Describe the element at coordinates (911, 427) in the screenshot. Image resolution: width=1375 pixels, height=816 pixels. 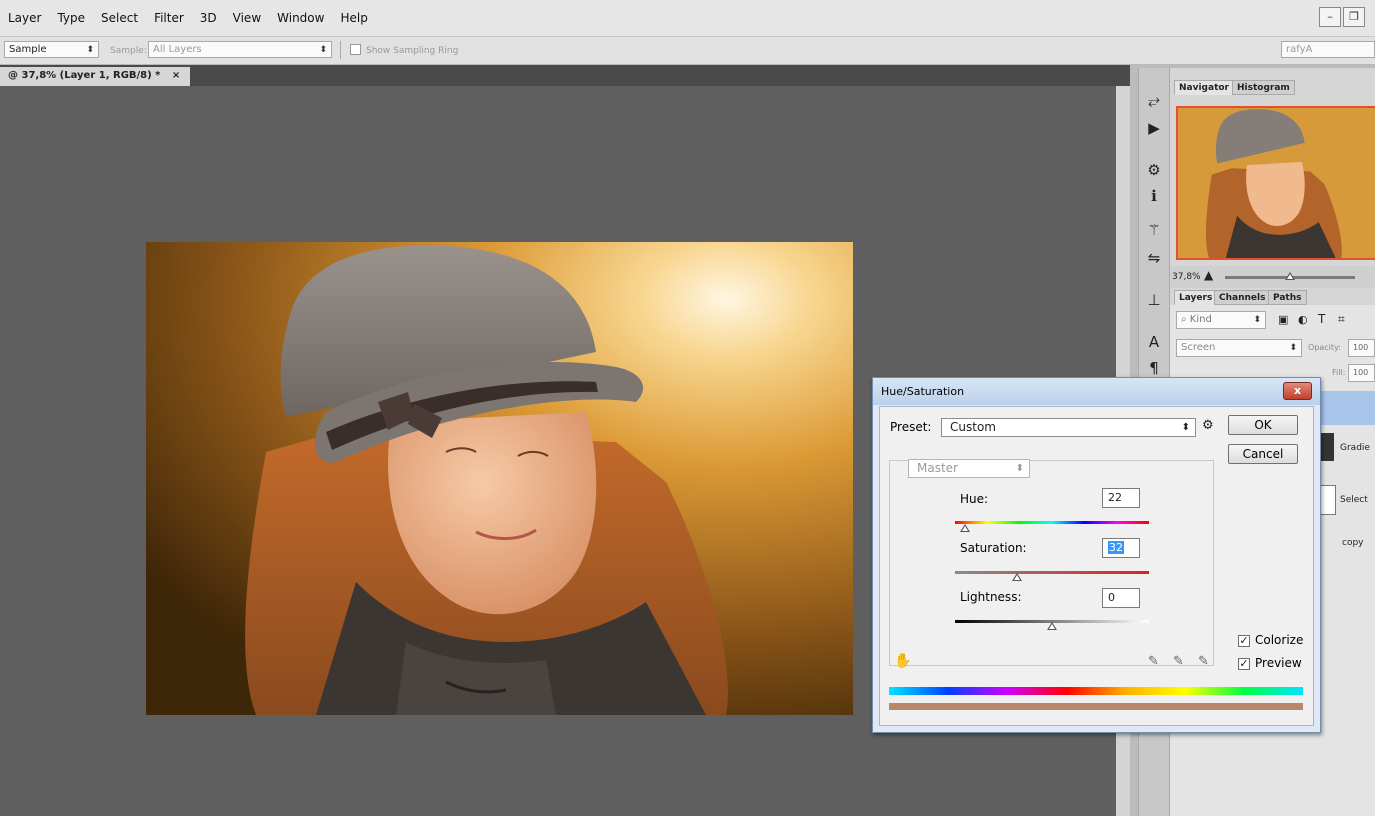
I see `preset-label: Preset:` at that location.